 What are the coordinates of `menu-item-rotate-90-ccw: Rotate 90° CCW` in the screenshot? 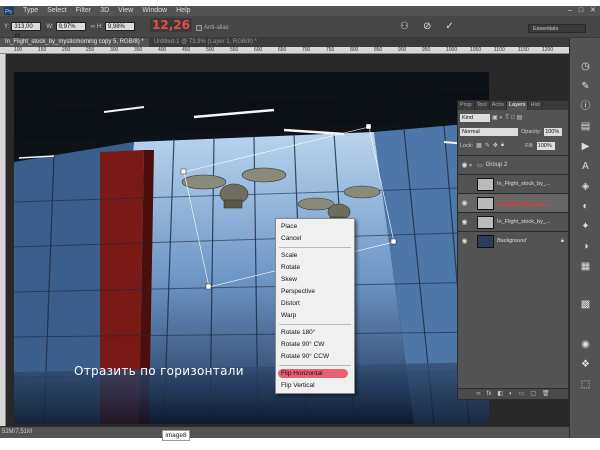 It's located at (315, 357).